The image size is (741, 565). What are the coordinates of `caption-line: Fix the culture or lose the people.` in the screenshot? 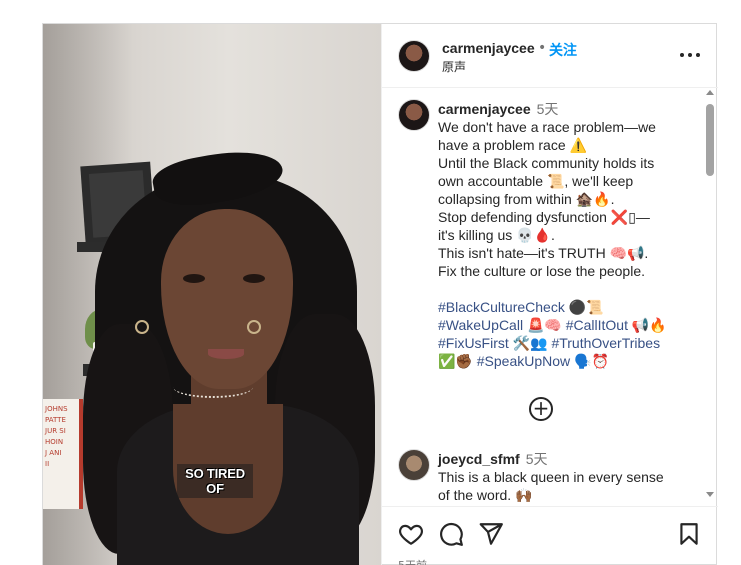 It's located at (542, 271).